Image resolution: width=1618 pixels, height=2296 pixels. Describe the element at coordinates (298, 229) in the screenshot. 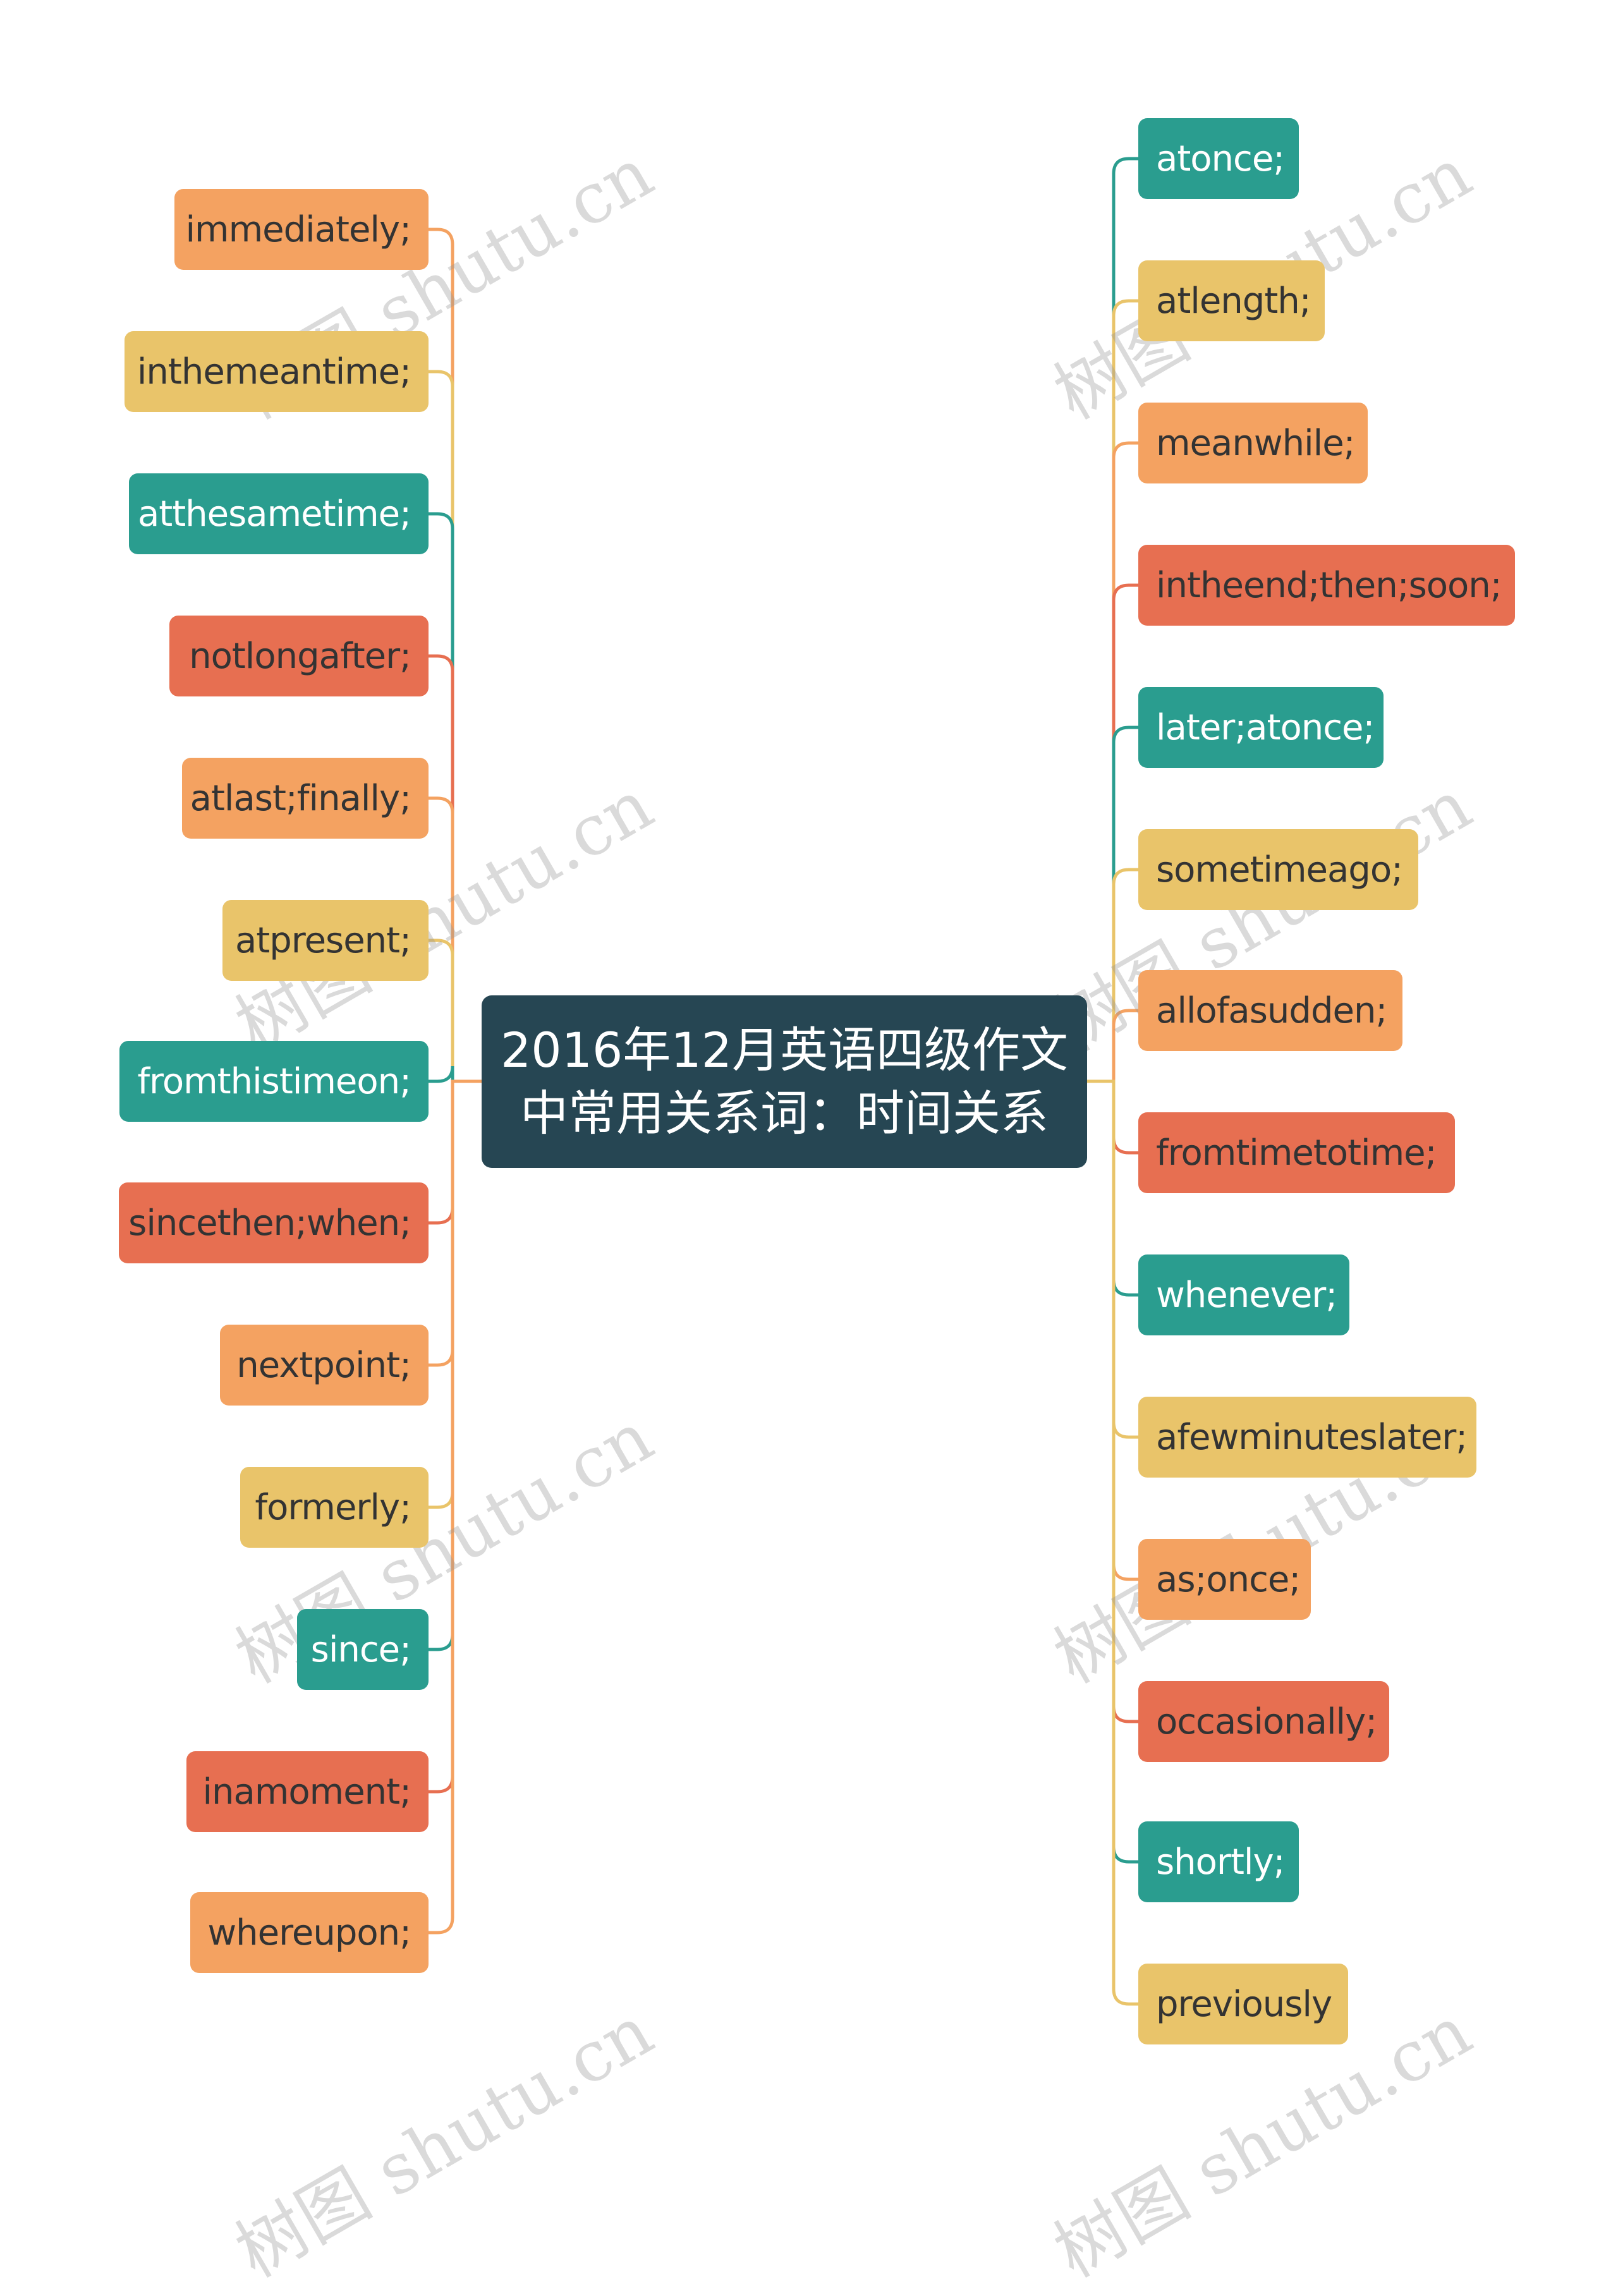

I see `node-label: immediately;` at that location.